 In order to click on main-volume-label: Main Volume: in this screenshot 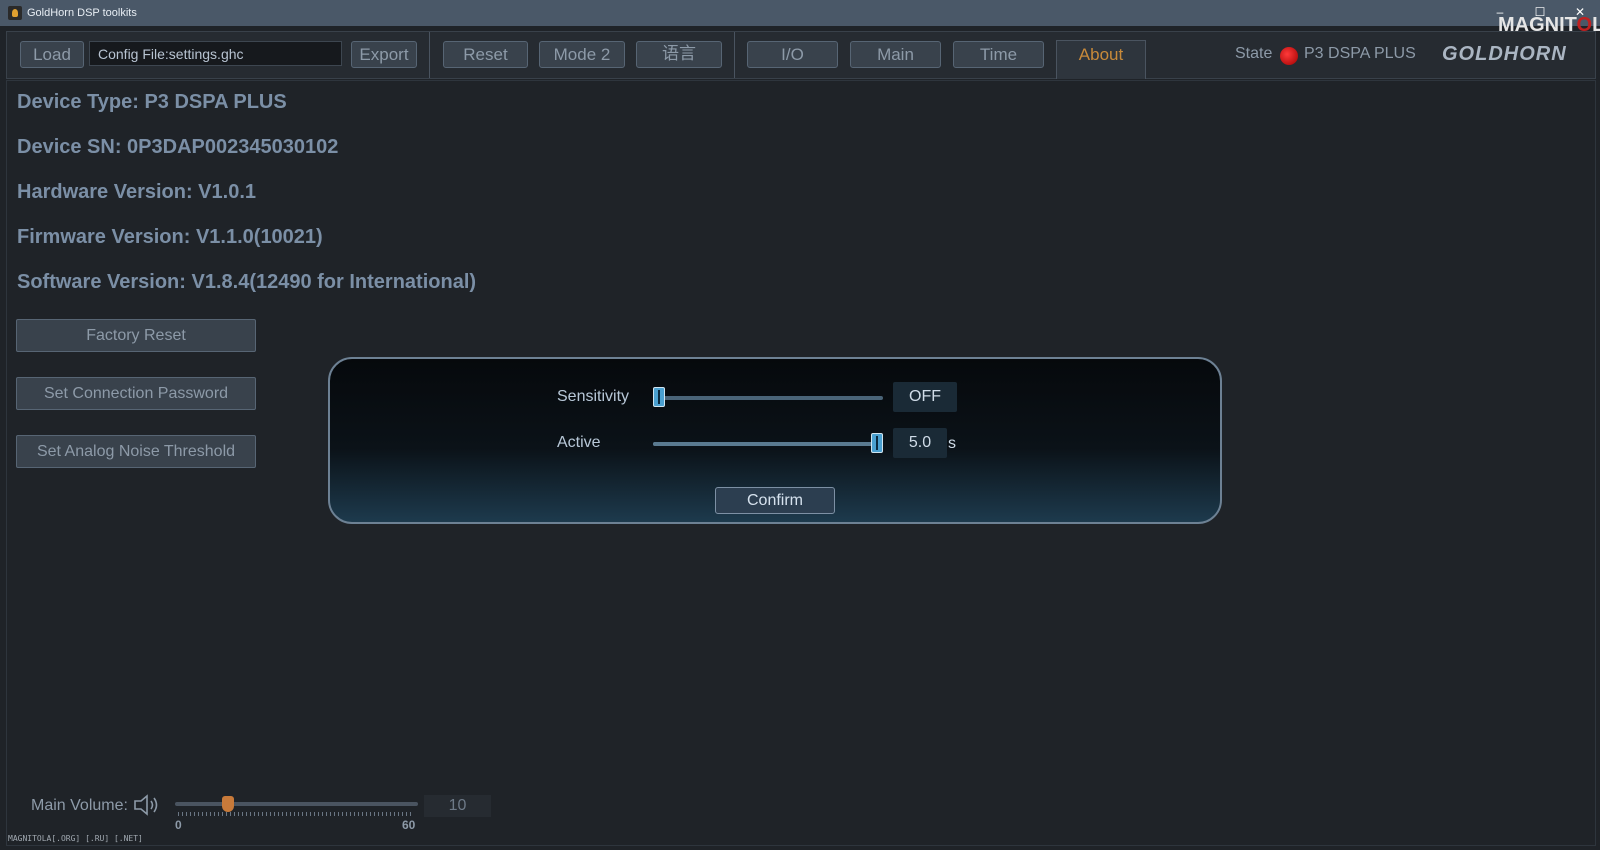, I will do `click(79, 805)`.